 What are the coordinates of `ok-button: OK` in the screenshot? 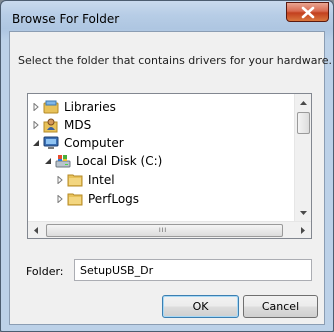 It's located at (200, 306).